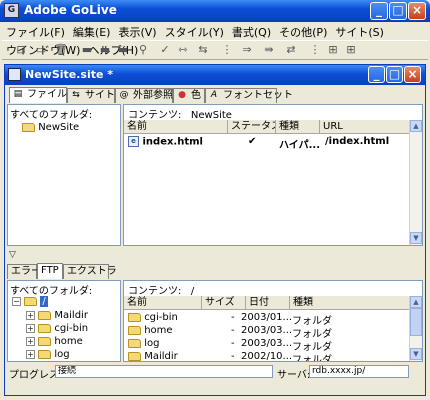 The width and height of the screenshot is (430, 400). I want to click on site-window-title: NewSite.site *, so click(69, 74).